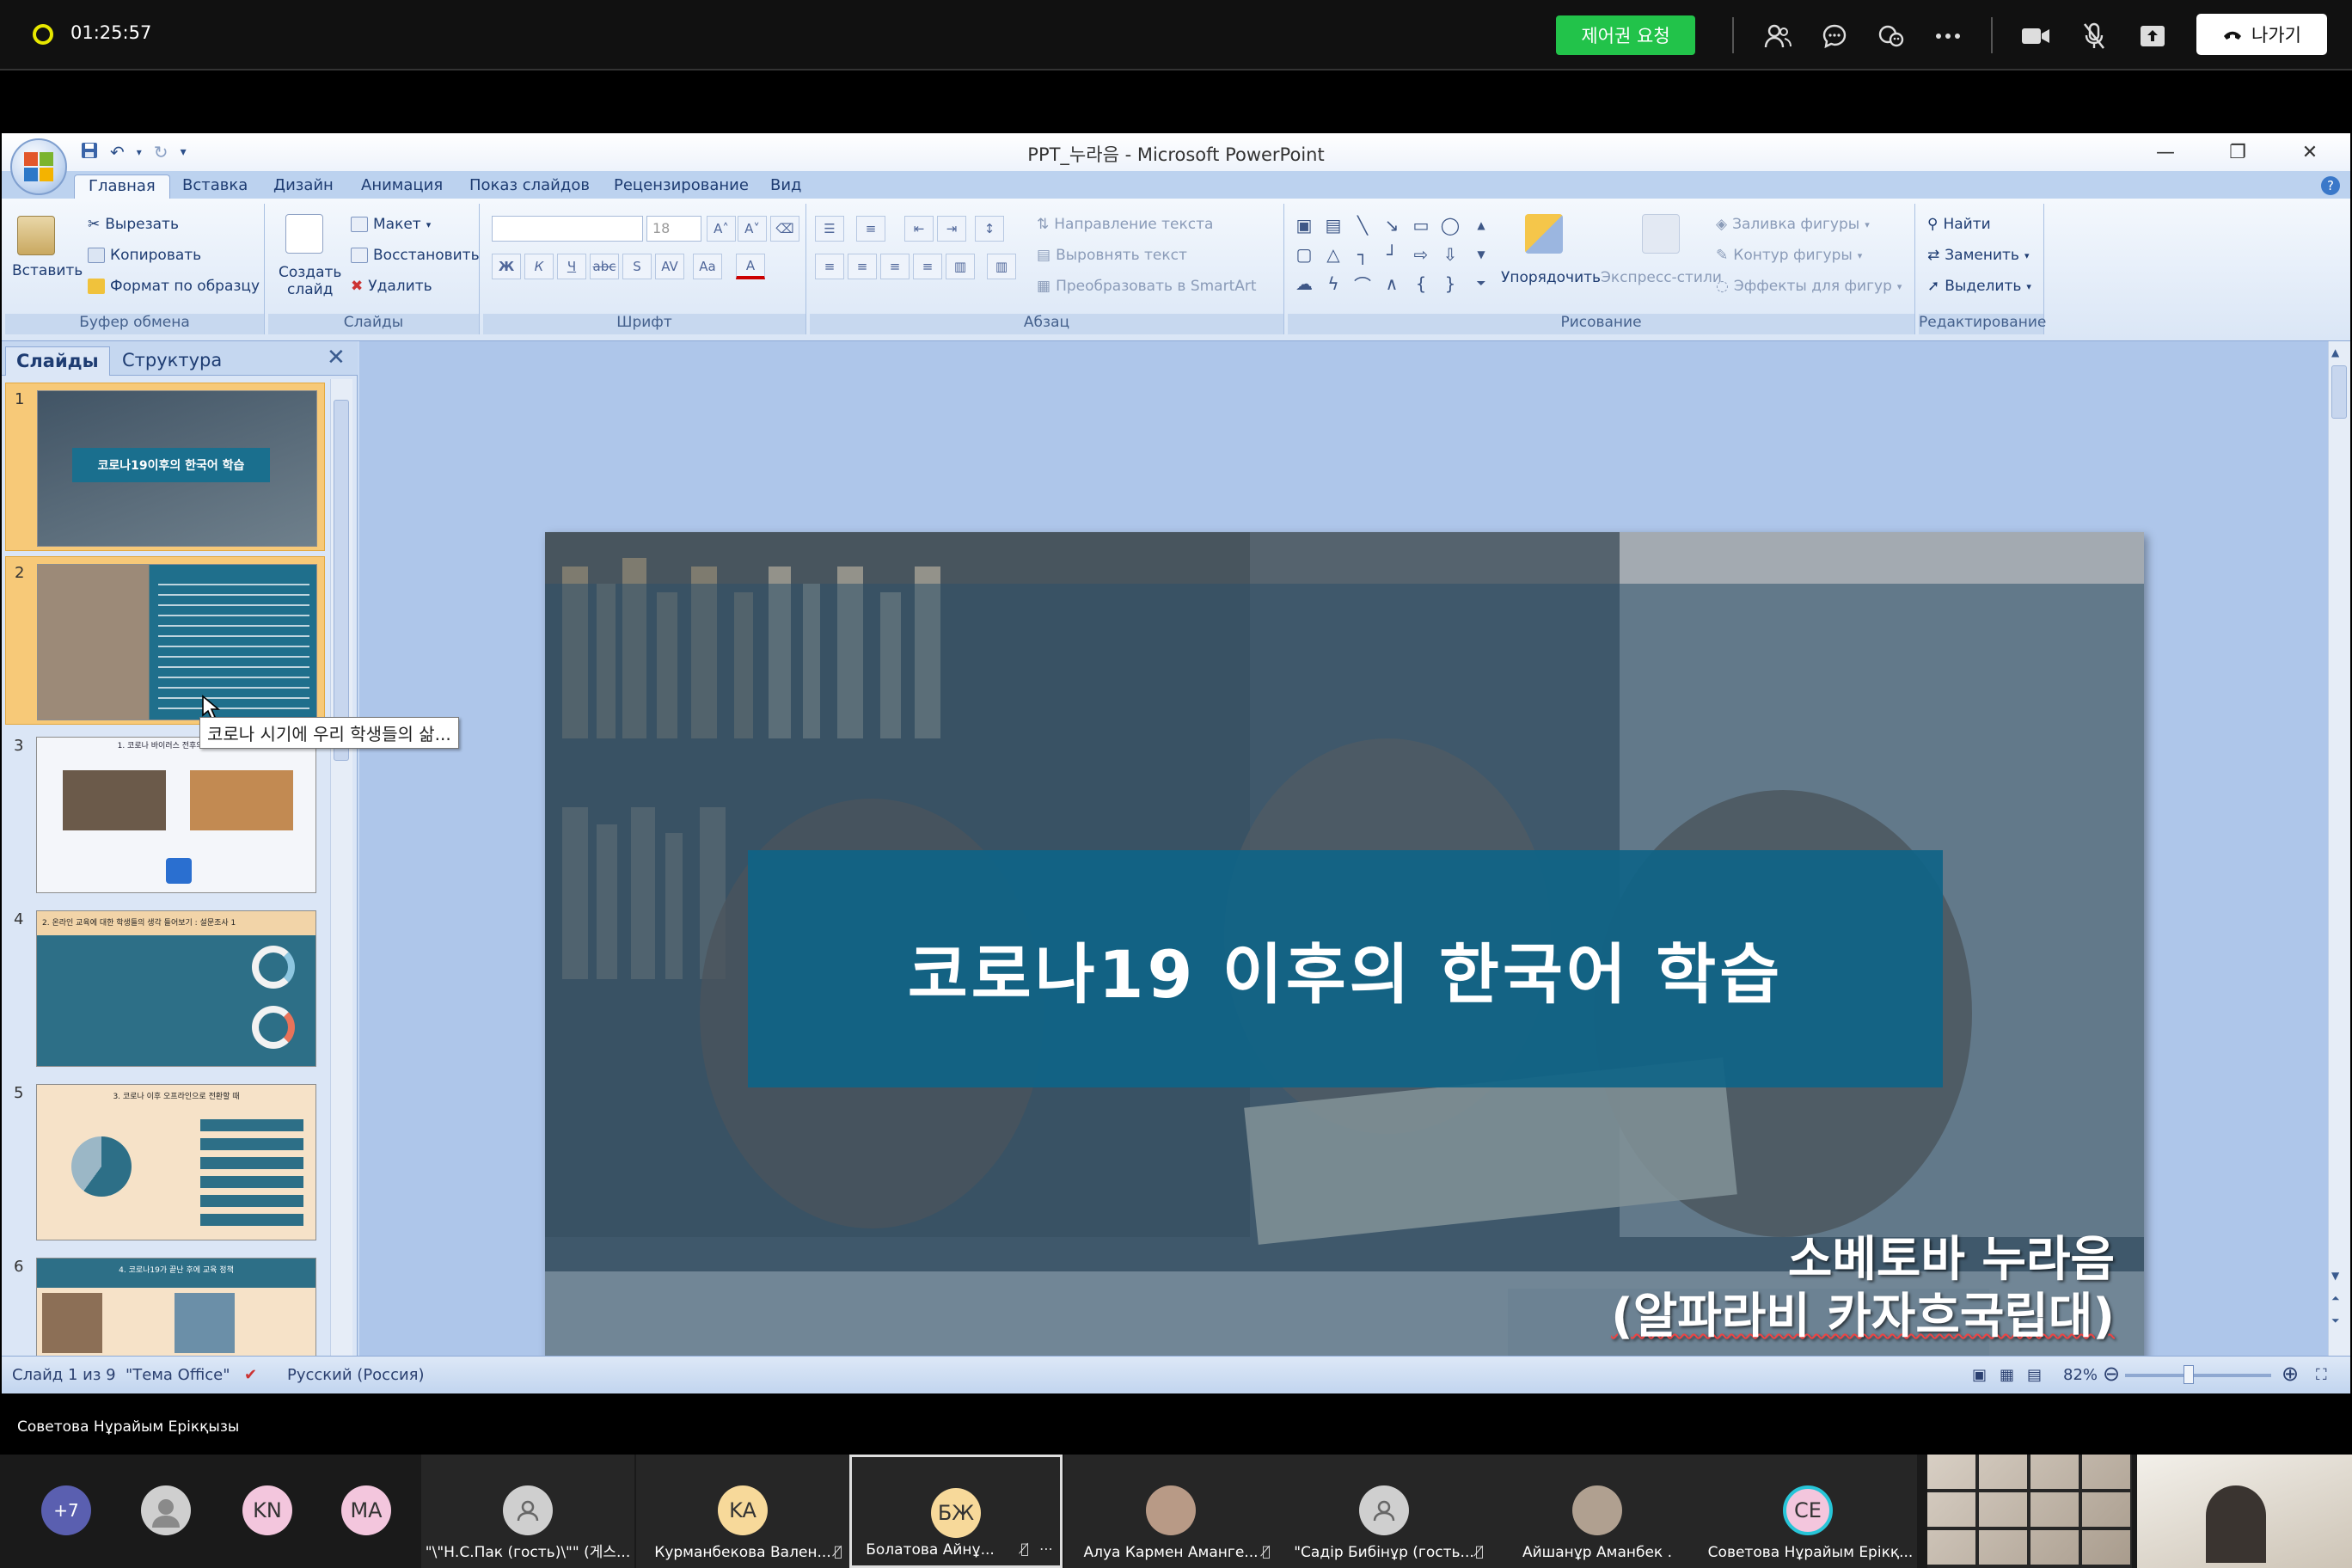  I want to click on previous-slide-icon: ⏶, so click(2335, 1298).